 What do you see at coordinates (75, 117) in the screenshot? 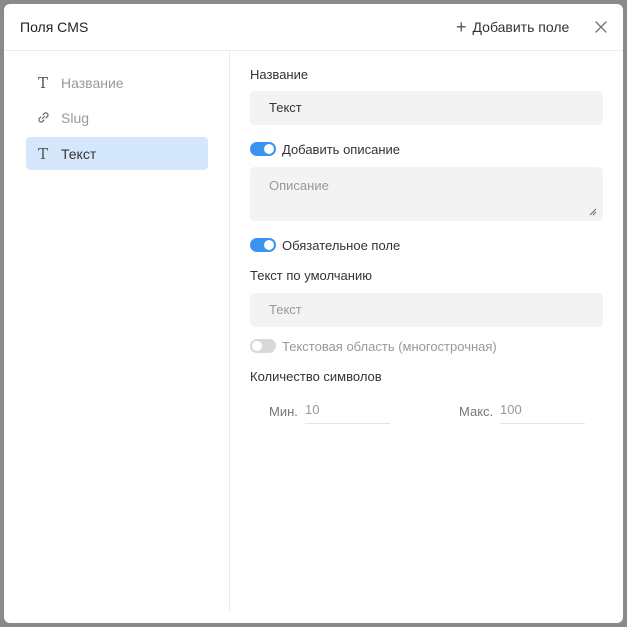
I see `sidebar-item-label: Slug` at bounding box center [75, 117].